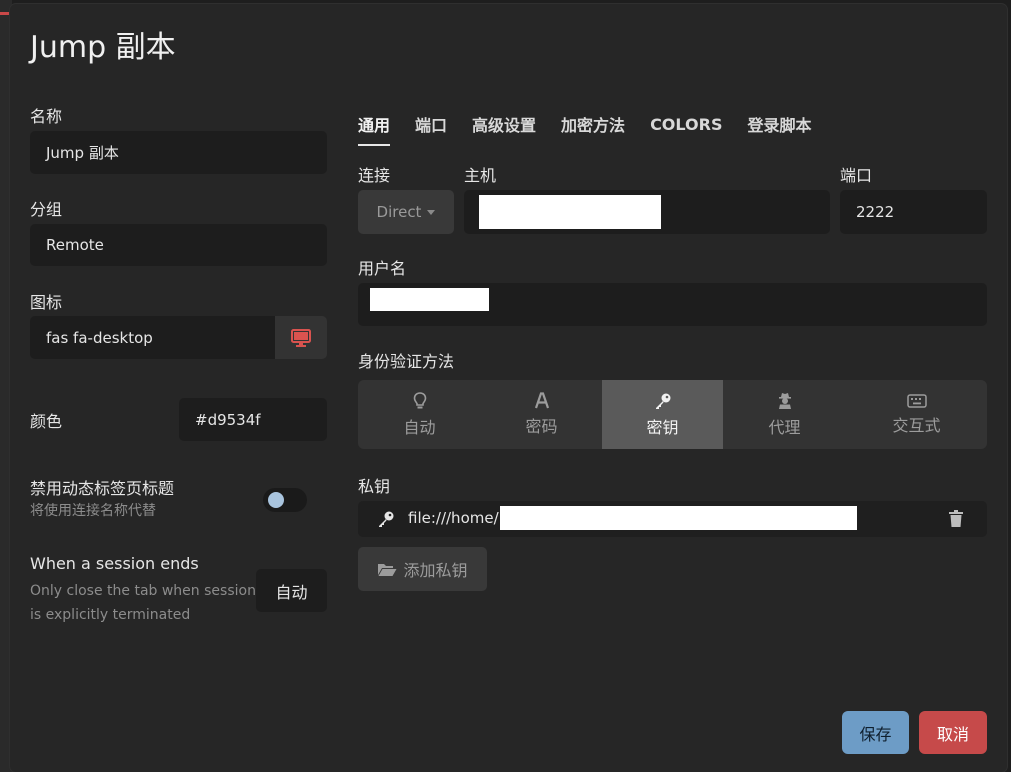  I want to click on auth-method-selector: 自动 密码 密钥 代理 交互式, so click(672, 414).